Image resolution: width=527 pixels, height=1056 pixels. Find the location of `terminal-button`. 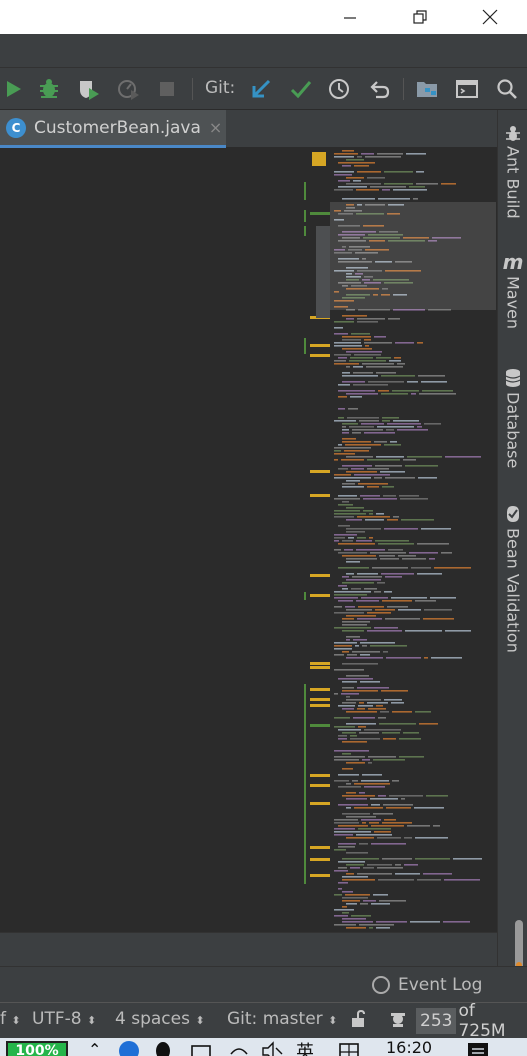

terminal-button is located at coordinates (467, 89).